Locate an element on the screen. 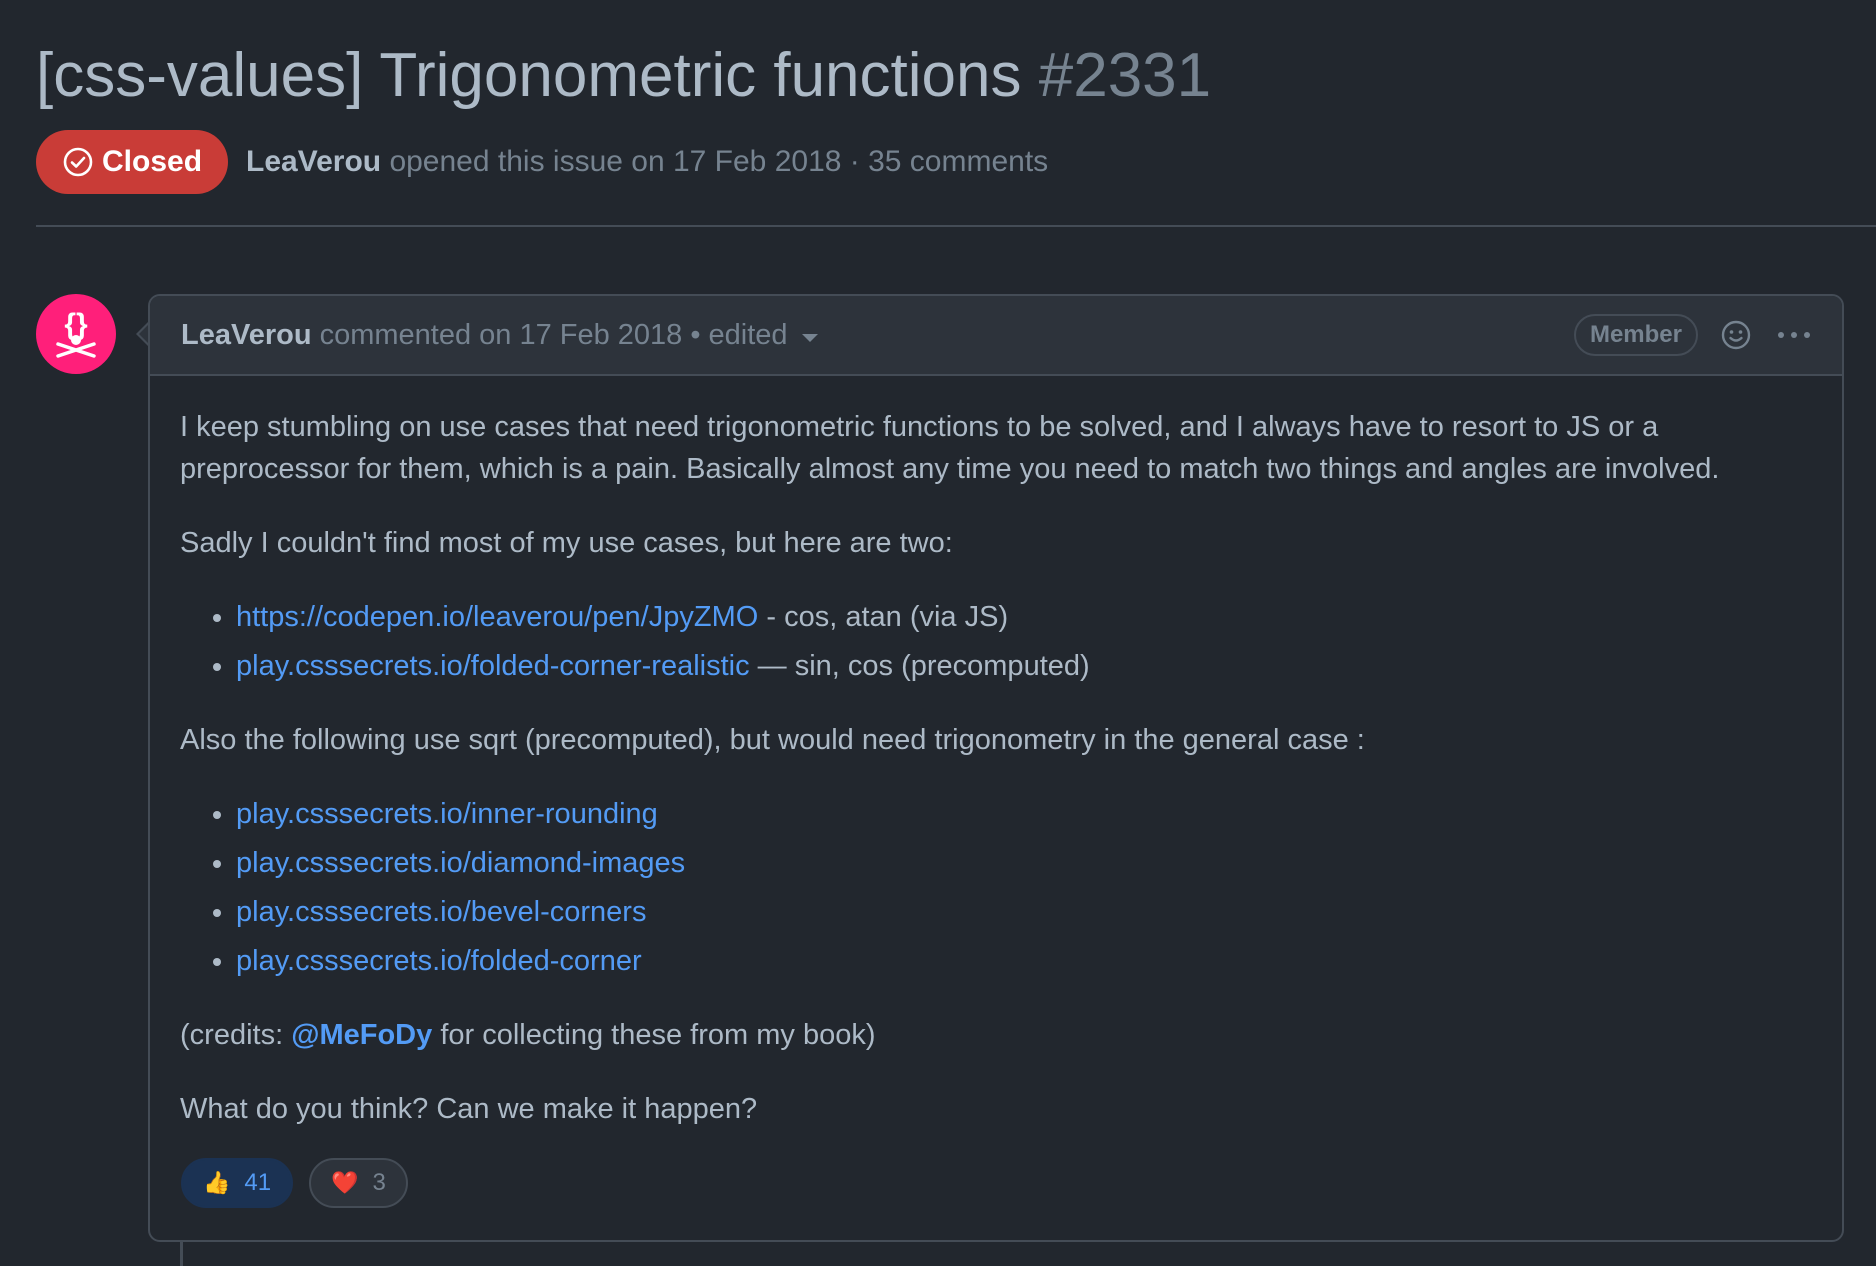 The height and width of the screenshot is (1266, 1876). reaction-count: 41 is located at coordinates (258, 1182).